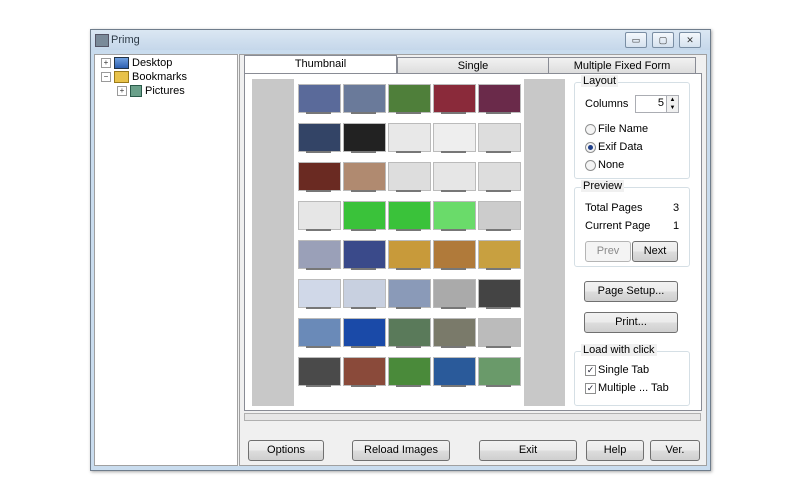 The image size is (800, 500). I want to click on columns-spinner: 5 ▲ ▼, so click(657, 104).